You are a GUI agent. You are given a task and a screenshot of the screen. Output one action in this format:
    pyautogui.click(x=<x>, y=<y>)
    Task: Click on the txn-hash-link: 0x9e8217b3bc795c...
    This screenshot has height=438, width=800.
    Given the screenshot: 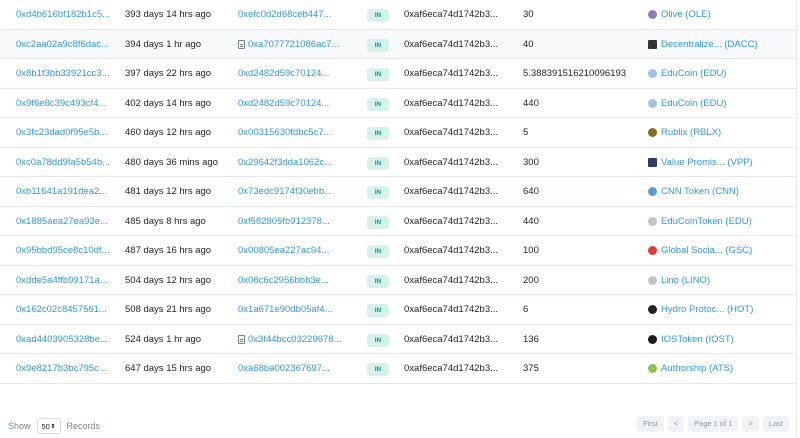 What is the action you would take?
    pyautogui.click(x=61, y=368)
    